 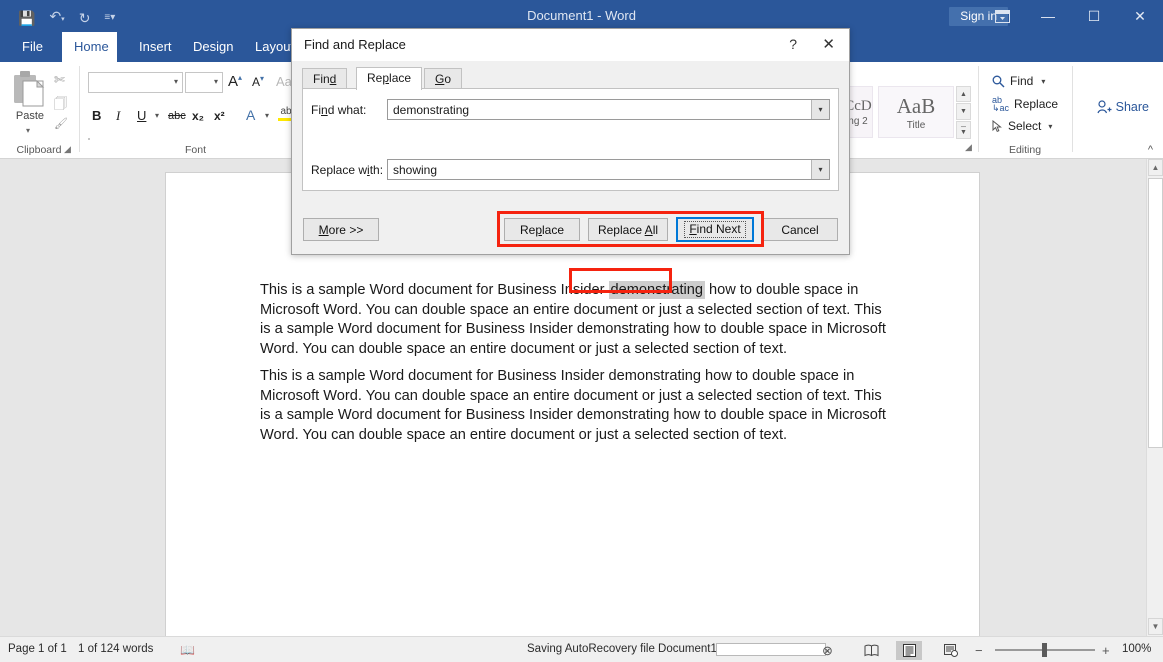 What do you see at coordinates (628, 229) in the screenshot?
I see `replace-all-button: Replace All` at bounding box center [628, 229].